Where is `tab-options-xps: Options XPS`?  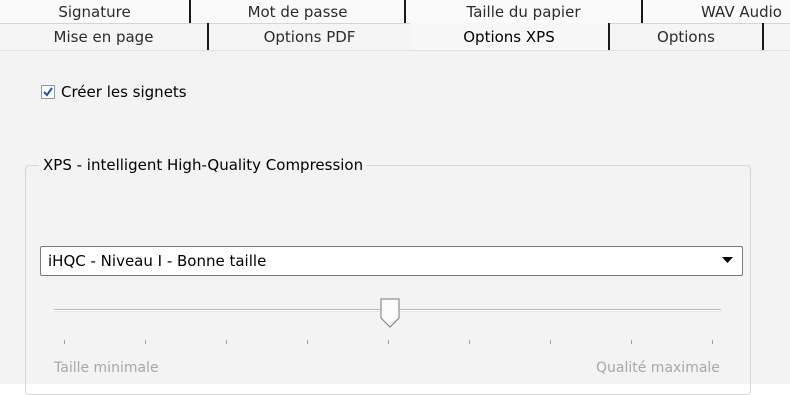 tab-options-xps: Options XPS is located at coordinates (510, 36).